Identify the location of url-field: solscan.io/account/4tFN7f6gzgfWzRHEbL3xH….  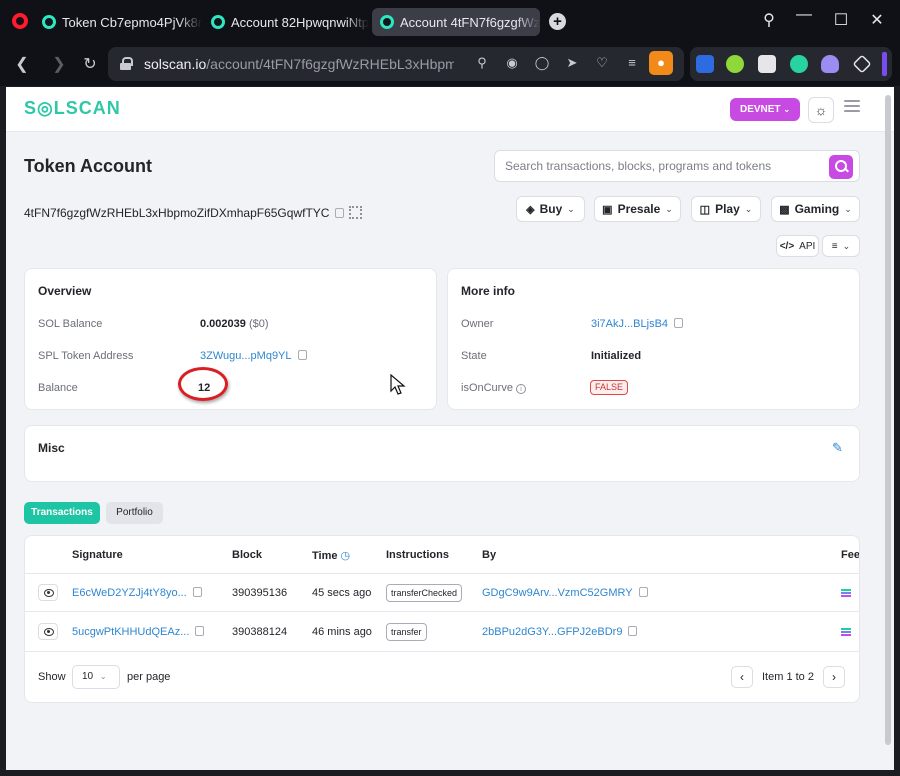
(396, 64).